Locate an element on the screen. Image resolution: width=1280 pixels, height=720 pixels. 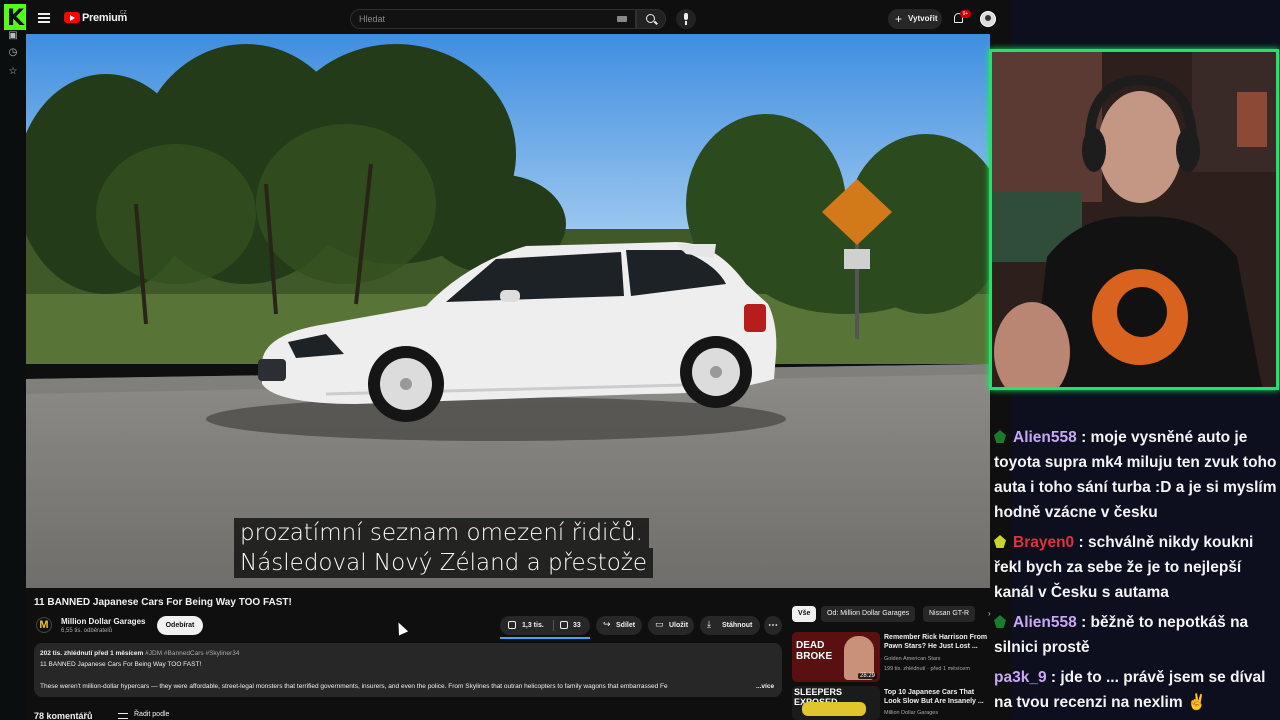
search-box is located at coordinates (493, 19).